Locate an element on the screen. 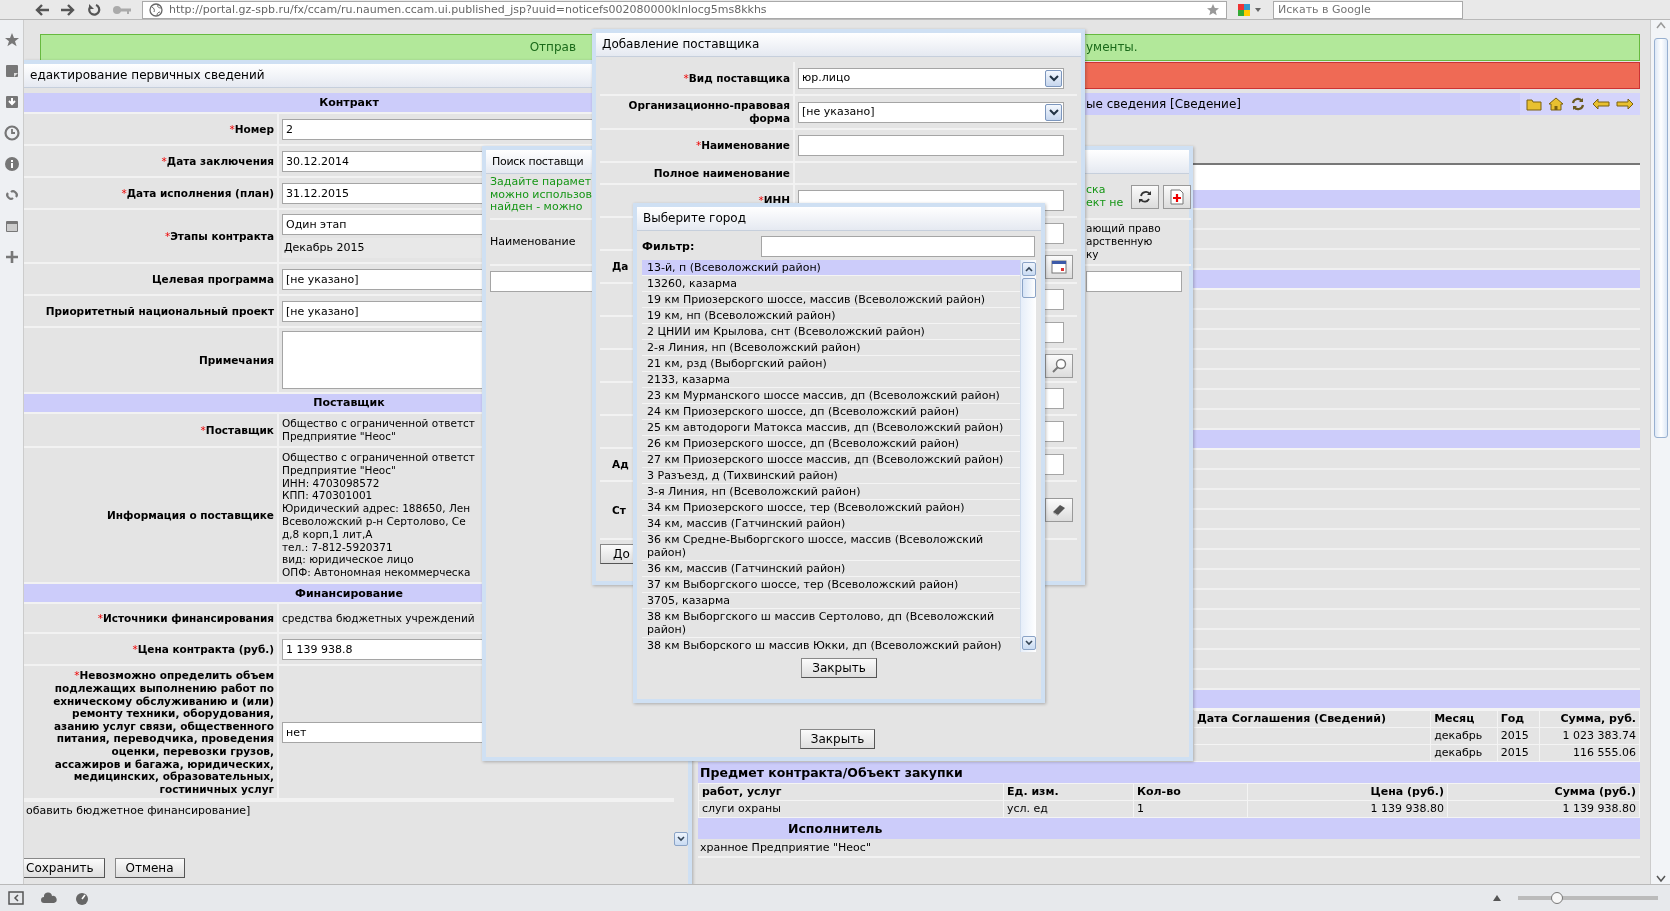 Image resolution: width=1670 pixels, height=911 pixels. section-title: Предмет контракта/Объект закупки is located at coordinates (1169, 772).